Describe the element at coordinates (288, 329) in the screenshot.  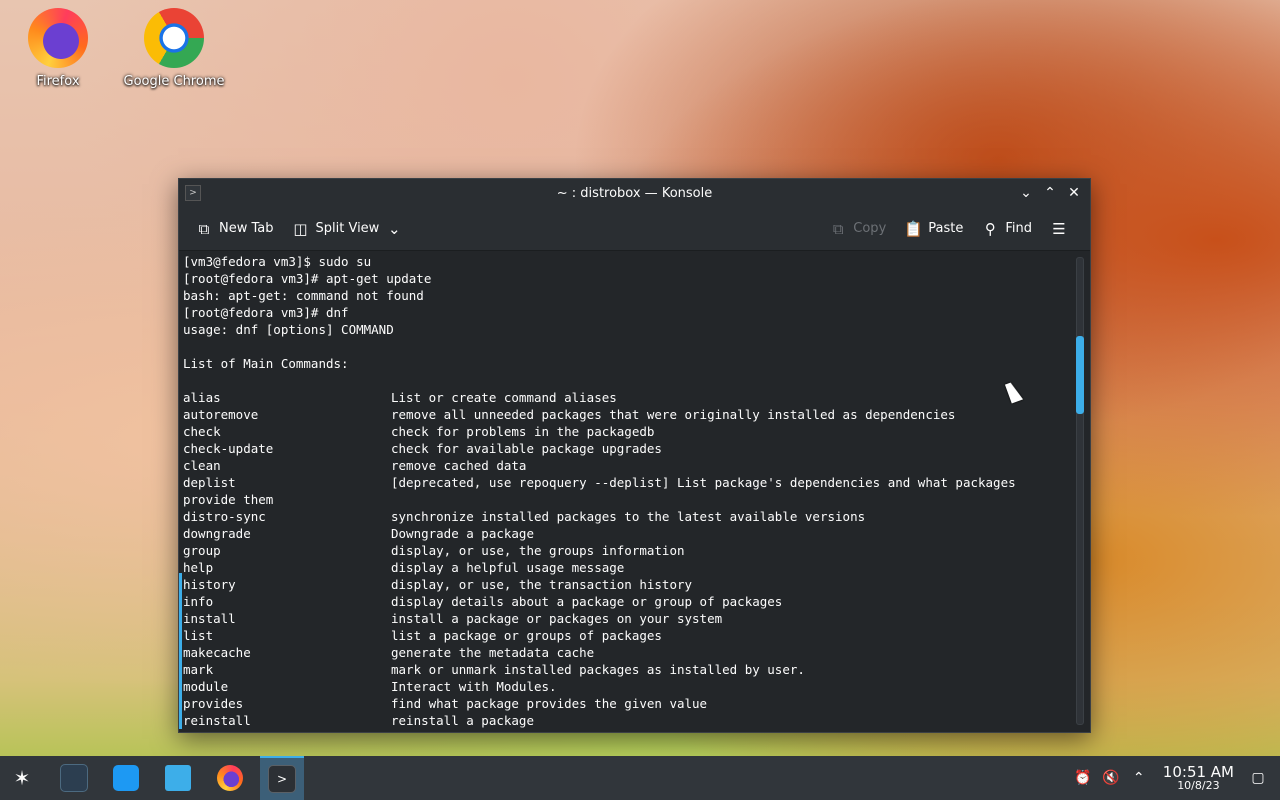
I see `terminal-line: usage: dnf [options] COMMAND` at that location.